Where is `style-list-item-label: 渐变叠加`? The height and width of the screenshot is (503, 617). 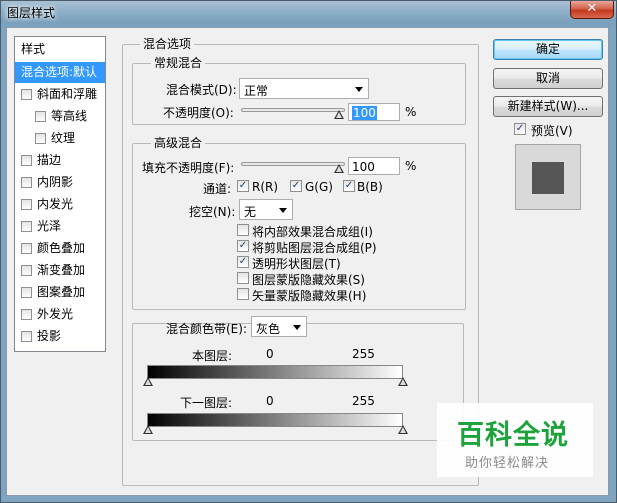
style-list-item-label: 渐变叠加 is located at coordinates (61, 270).